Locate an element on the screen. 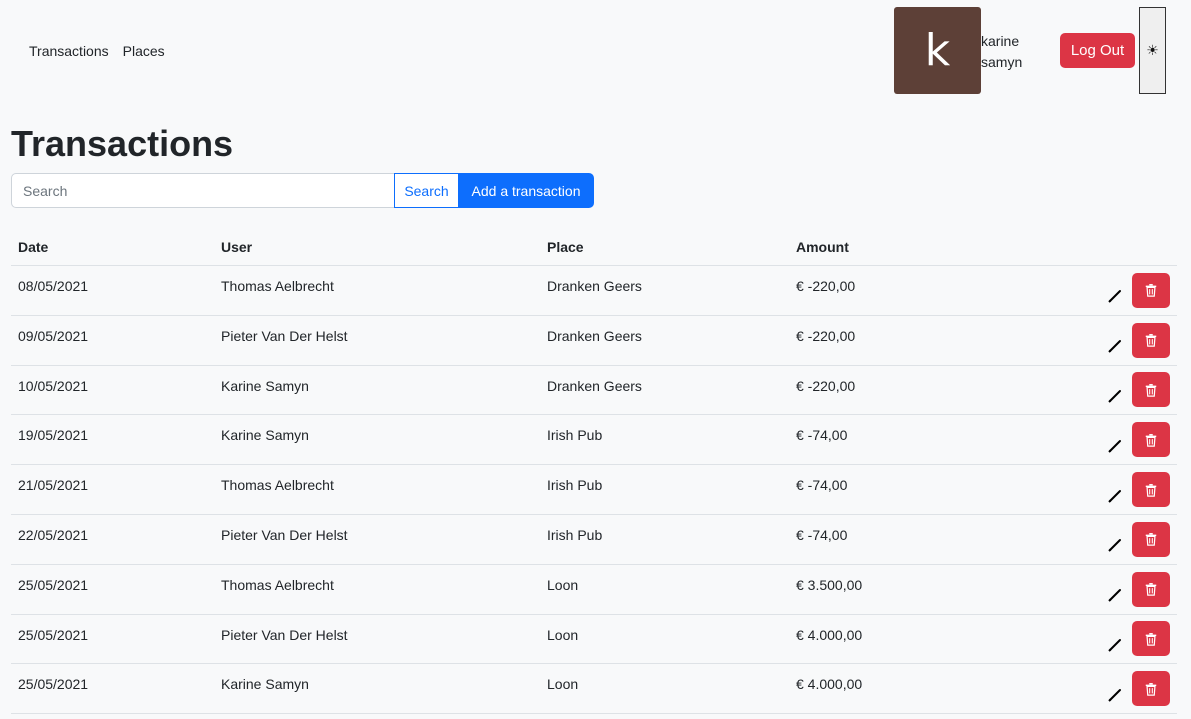  nav-links: Transactions Places is located at coordinates (97, 51).